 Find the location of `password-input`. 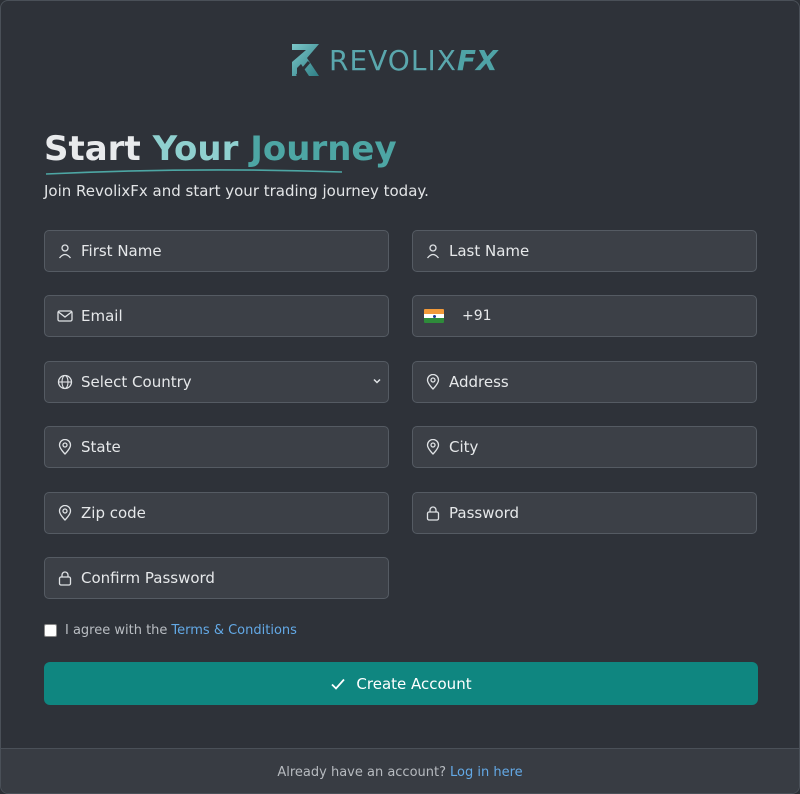

password-input is located at coordinates (579, 513).